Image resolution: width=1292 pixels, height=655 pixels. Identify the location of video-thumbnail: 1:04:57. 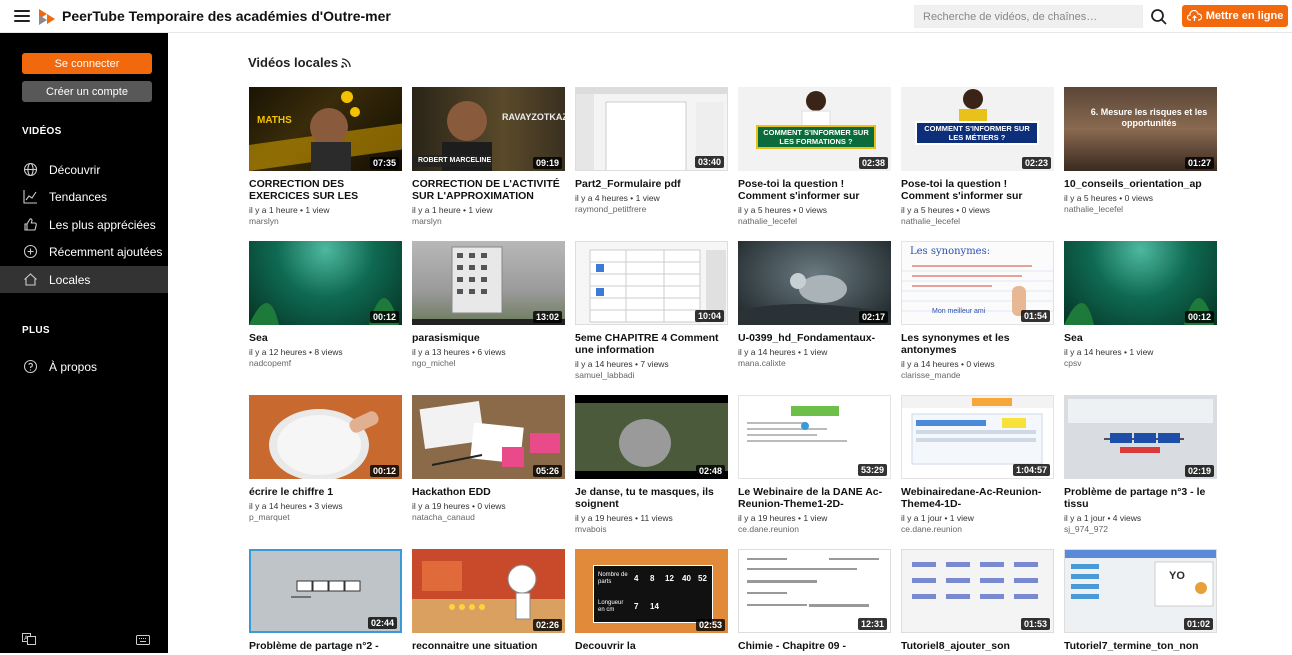
(977, 437).